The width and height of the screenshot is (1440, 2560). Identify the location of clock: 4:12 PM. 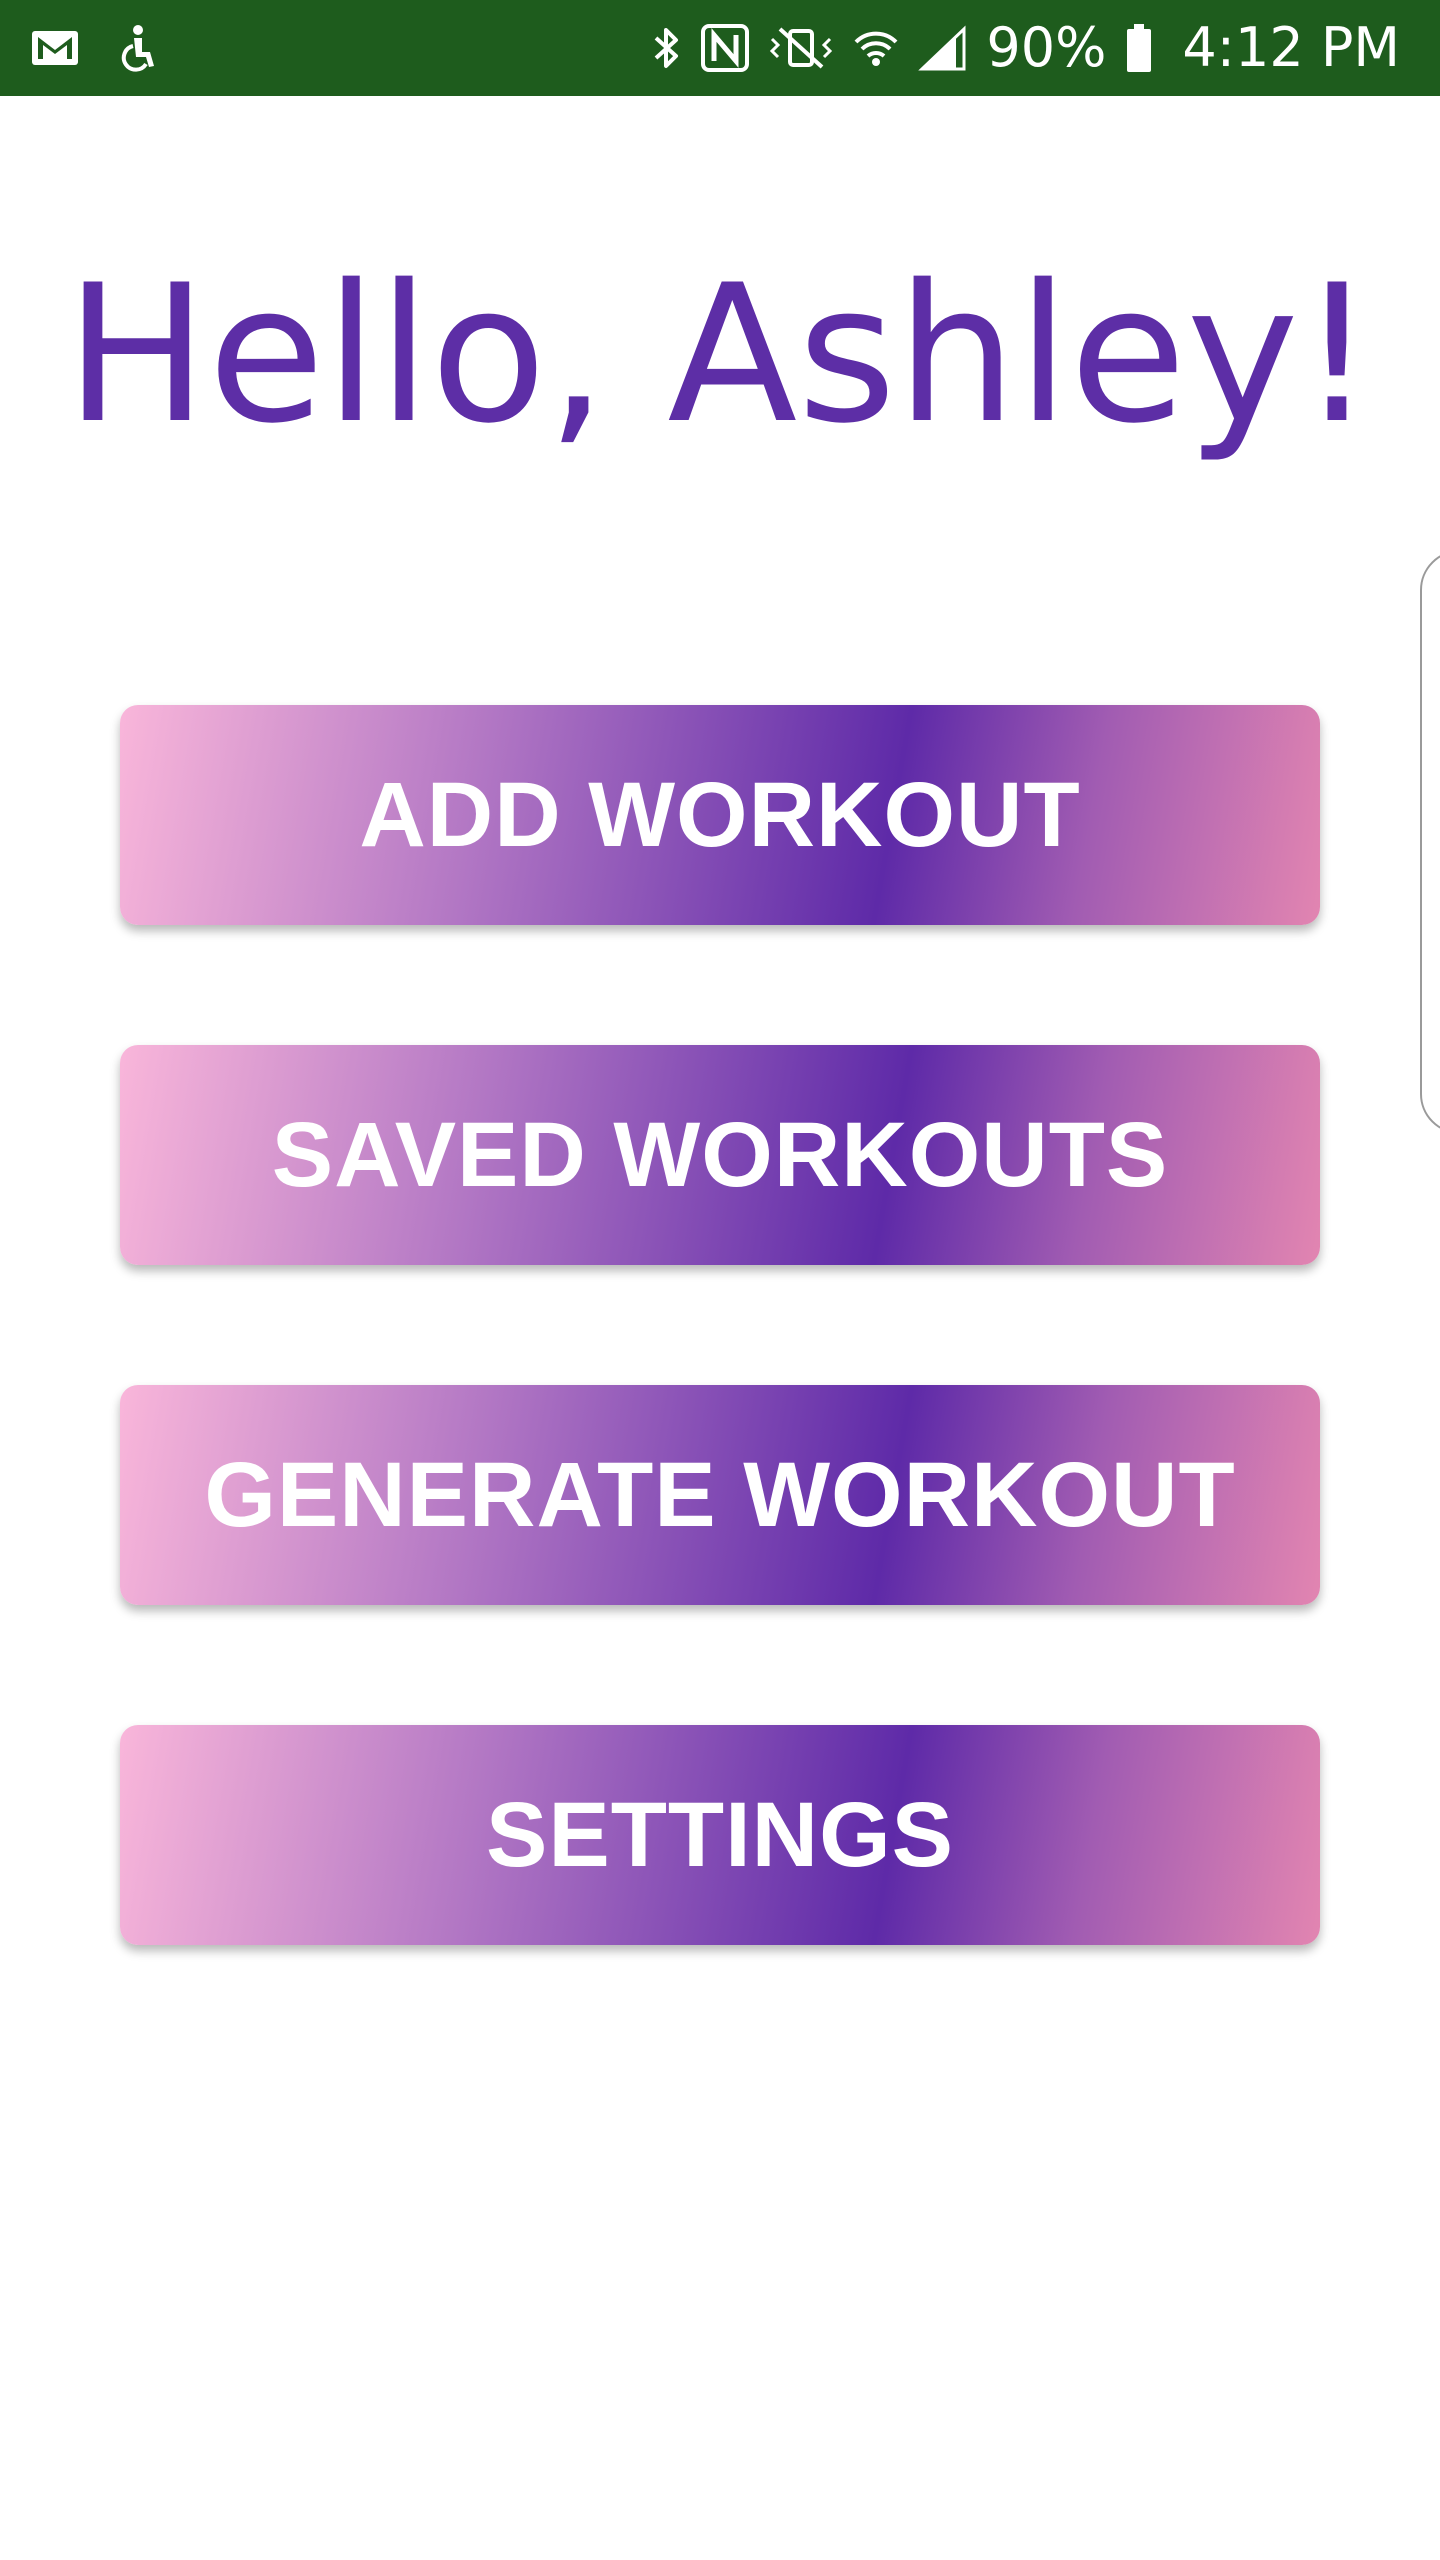
(1291, 47).